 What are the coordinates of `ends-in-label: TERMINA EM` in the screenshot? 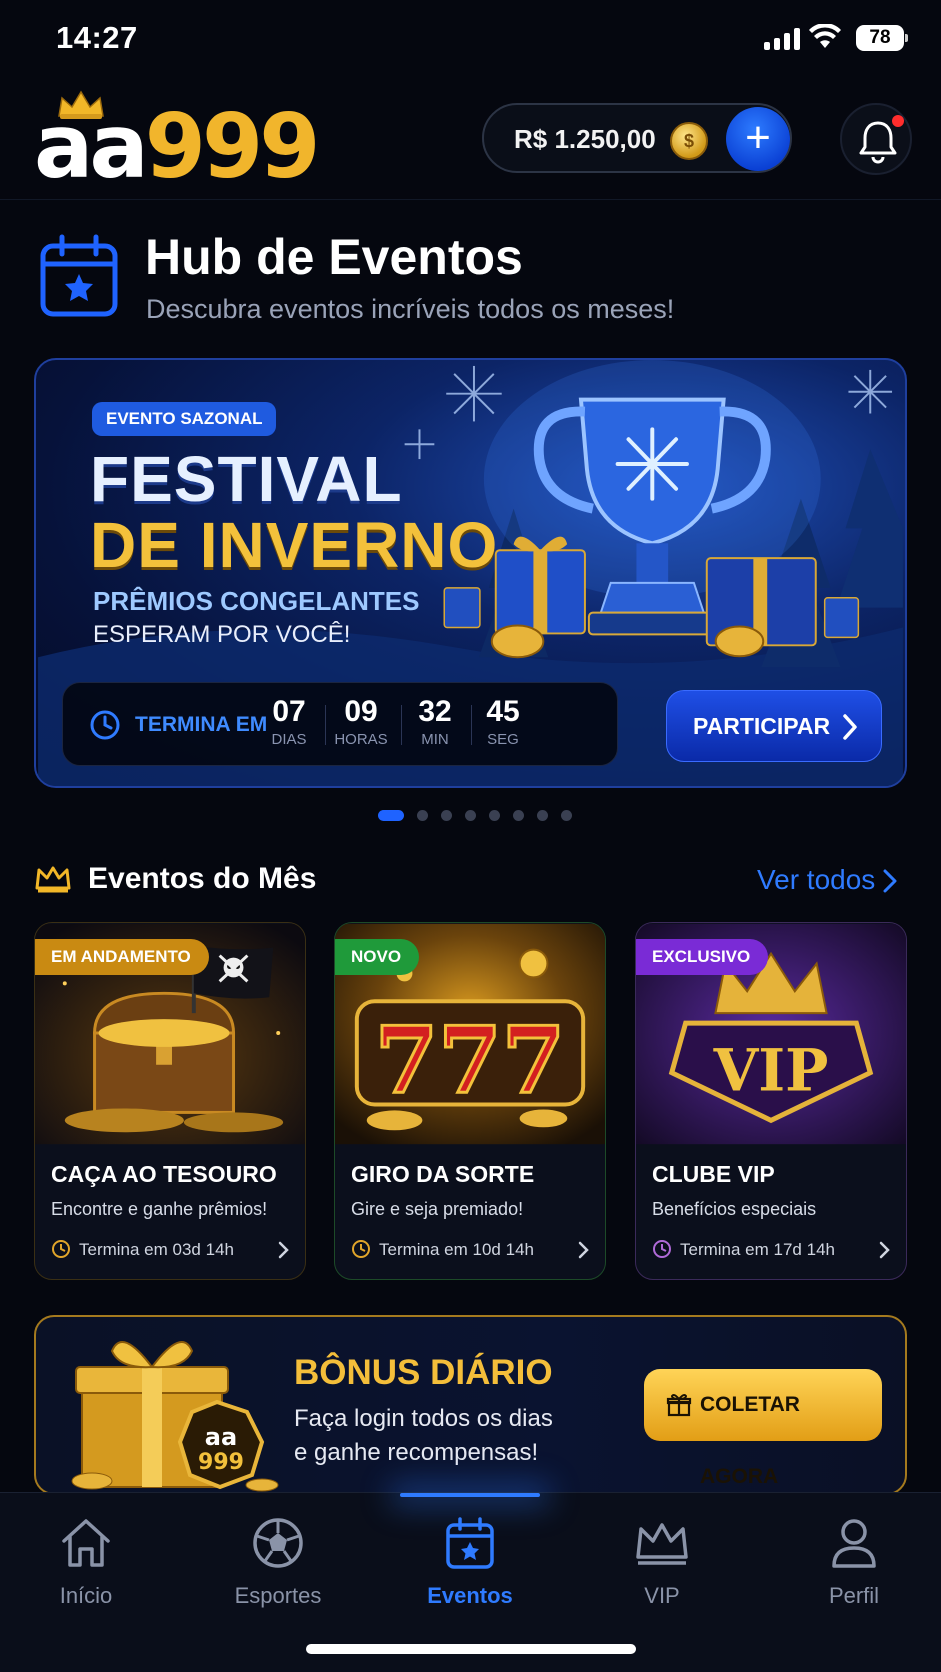 It's located at (201, 724).